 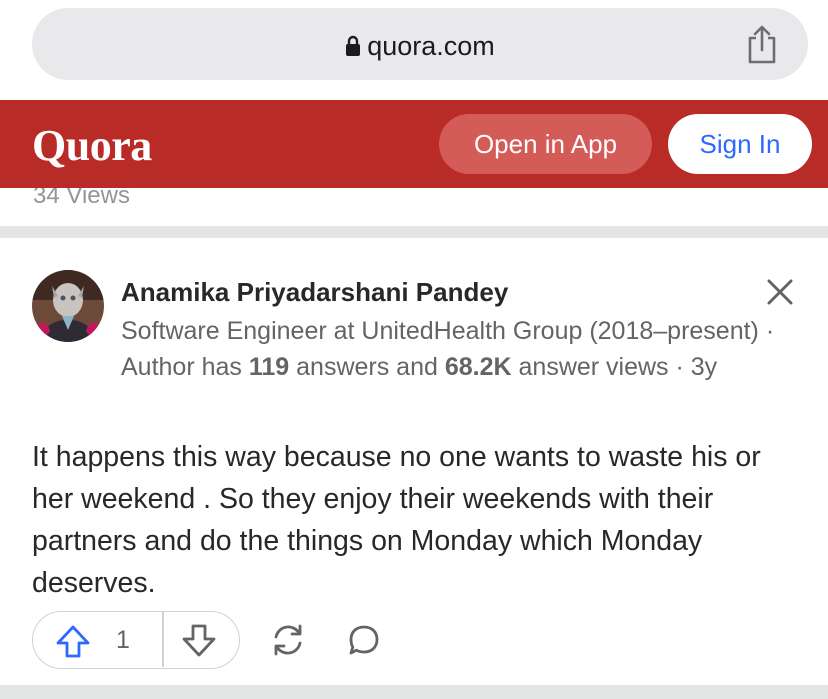 What do you see at coordinates (780, 292) in the screenshot?
I see `close-icon` at bounding box center [780, 292].